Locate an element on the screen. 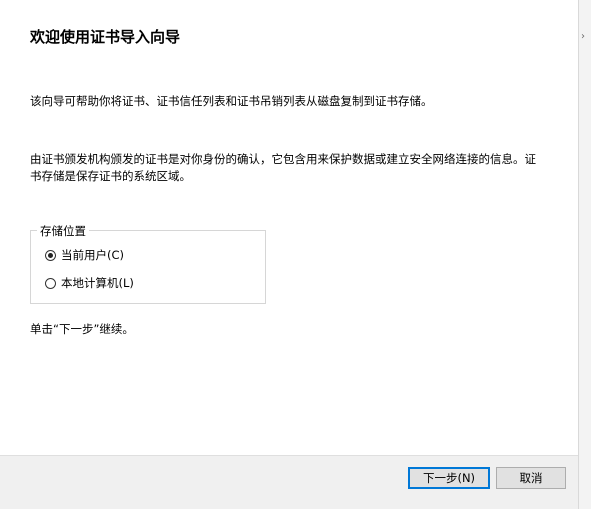 The width and height of the screenshot is (591, 509). store-location-legend: 存储位置 is located at coordinates (63, 231).